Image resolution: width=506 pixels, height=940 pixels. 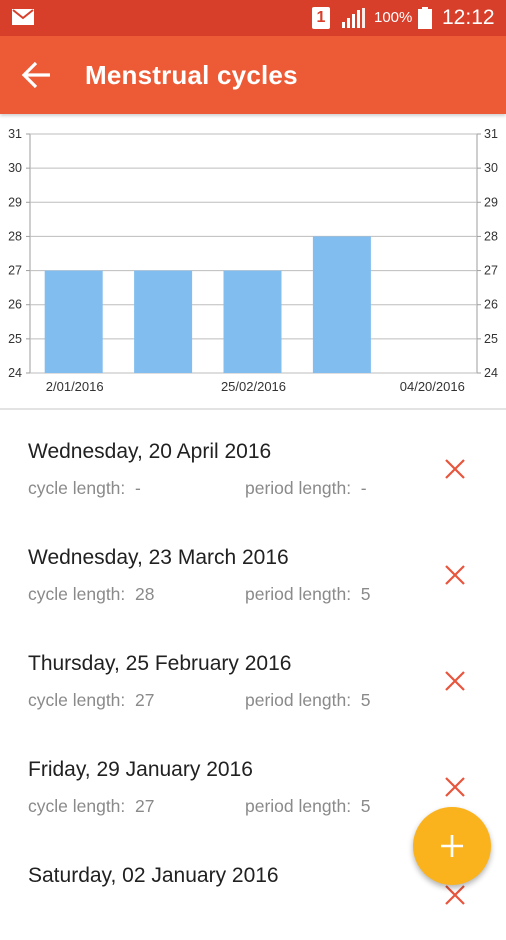 I want to click on y-tick-label-left: 28, so click(x=15, y=236).